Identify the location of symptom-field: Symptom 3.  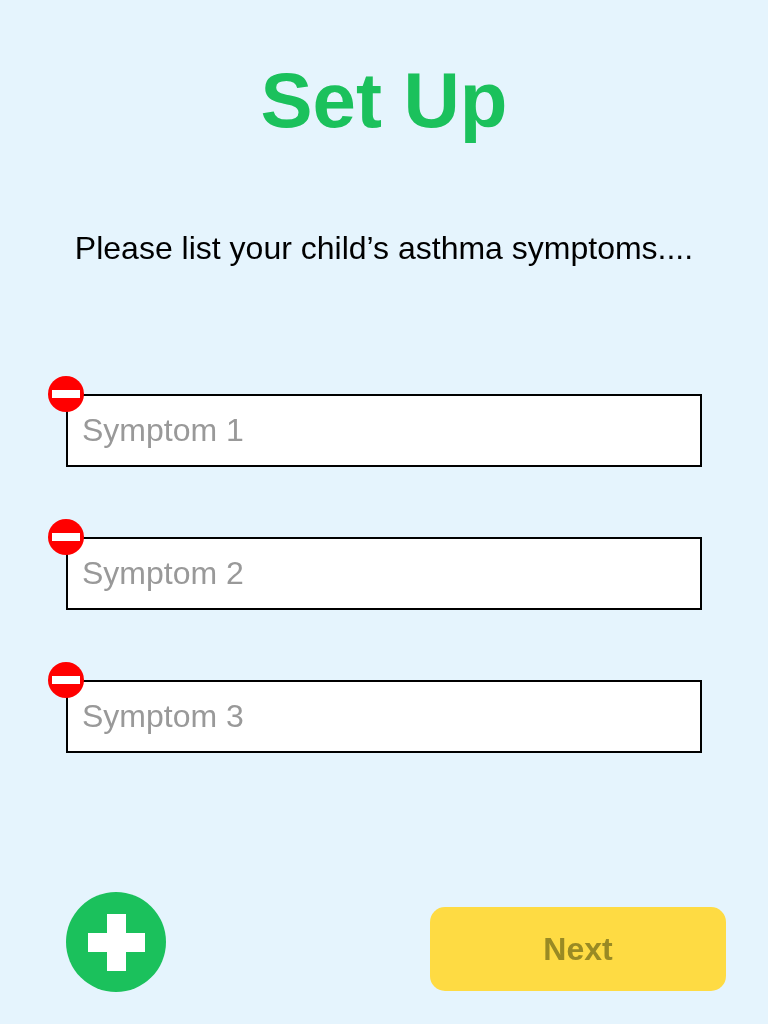
(384, 716).